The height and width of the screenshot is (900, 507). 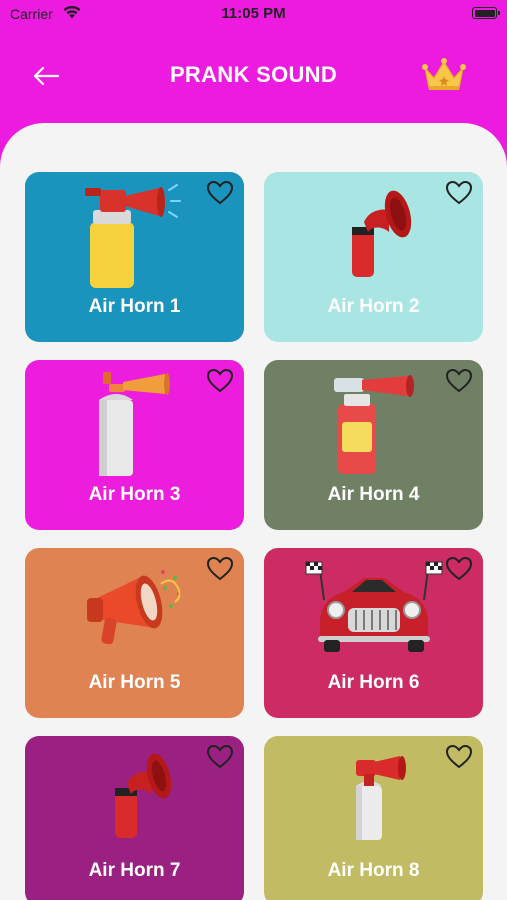 What do you see at coordinates (373, 494) in the screenshot?
I see `sound-label: Air Horn 4` at bounding box center [373, 494].